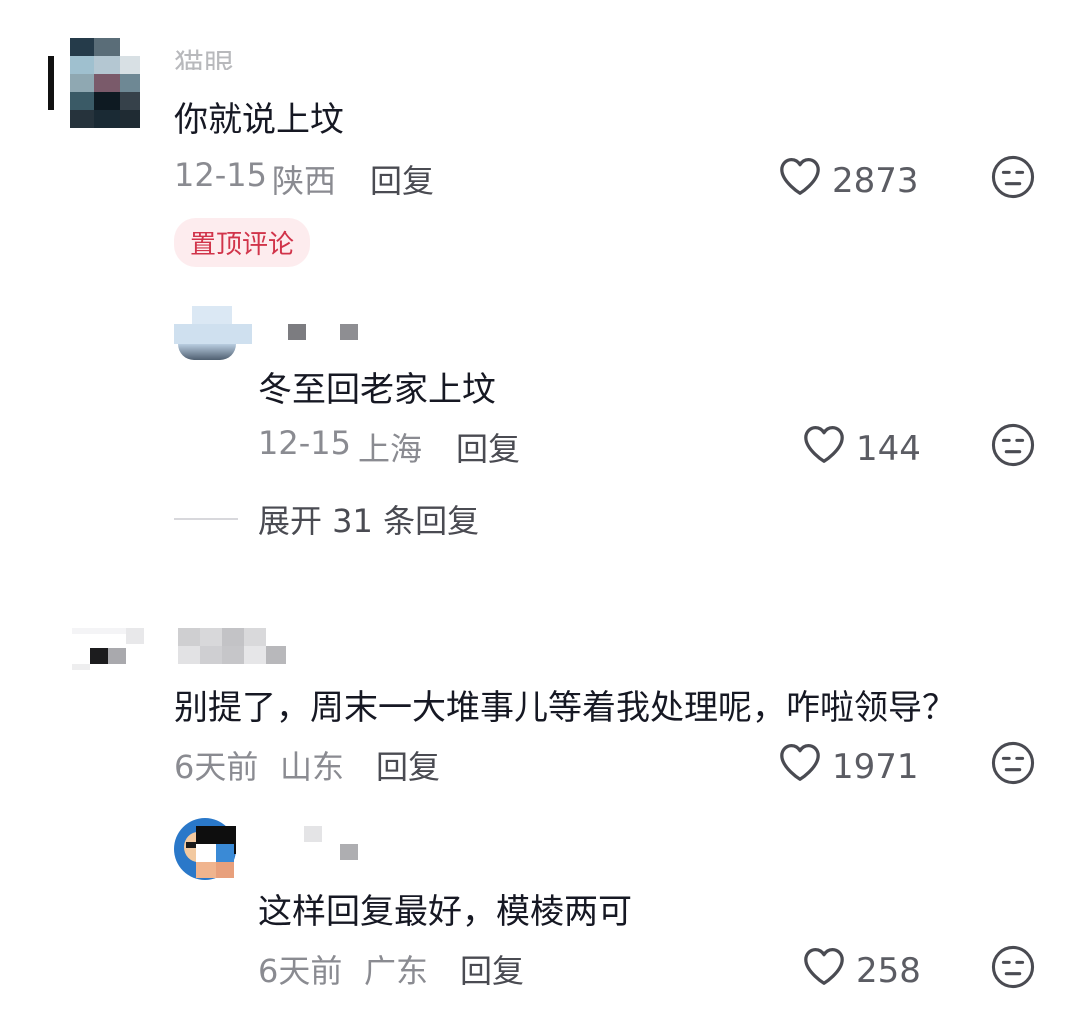 The image size is (1080, 1016). What do you see at coordinates (220, 175) in the screenshot?
I see `comment-date: 12-15` at bounding box center [220, 175].